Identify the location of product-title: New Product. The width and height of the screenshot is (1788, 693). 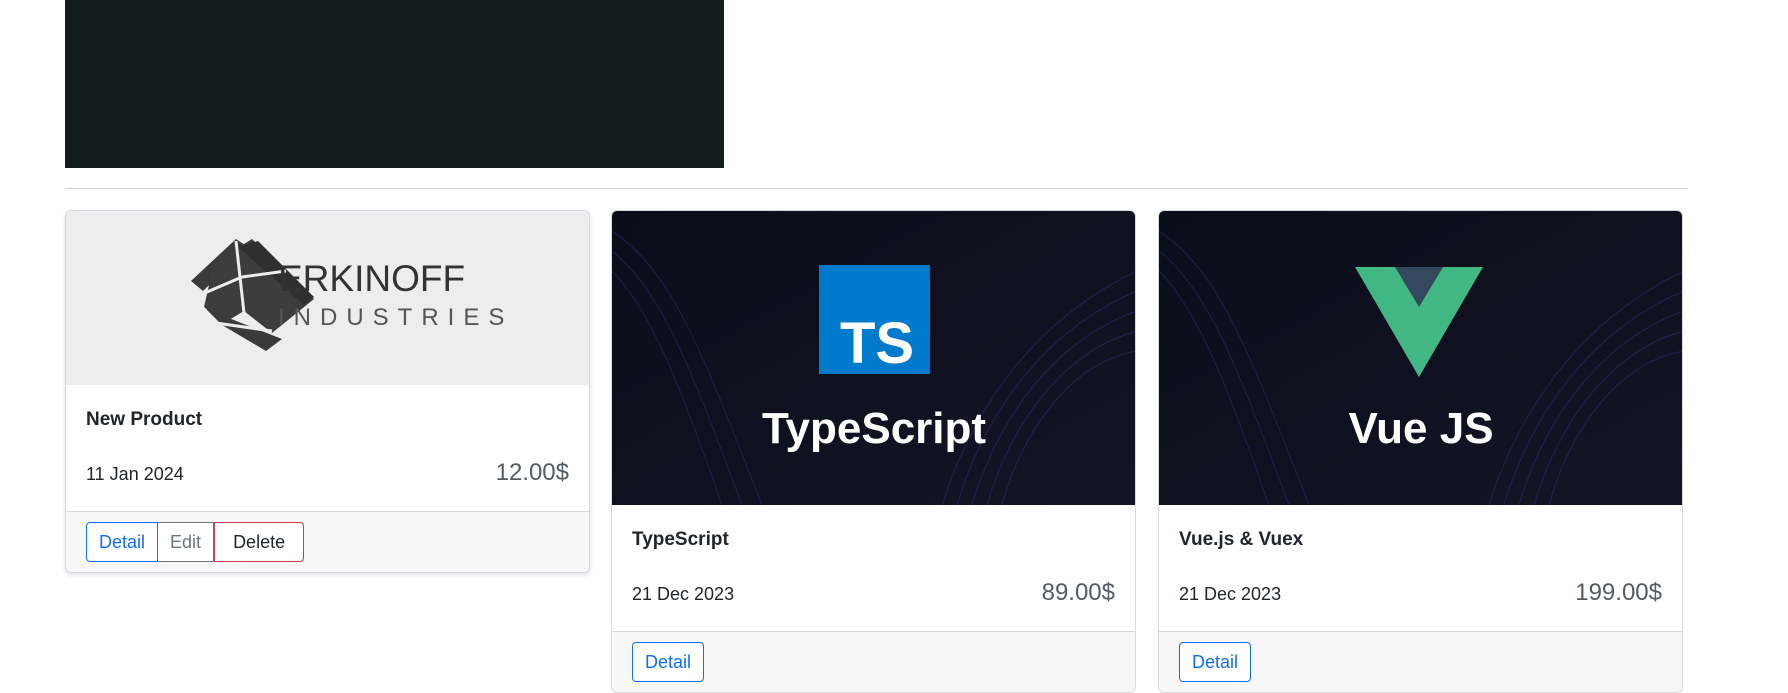
(144, 419).